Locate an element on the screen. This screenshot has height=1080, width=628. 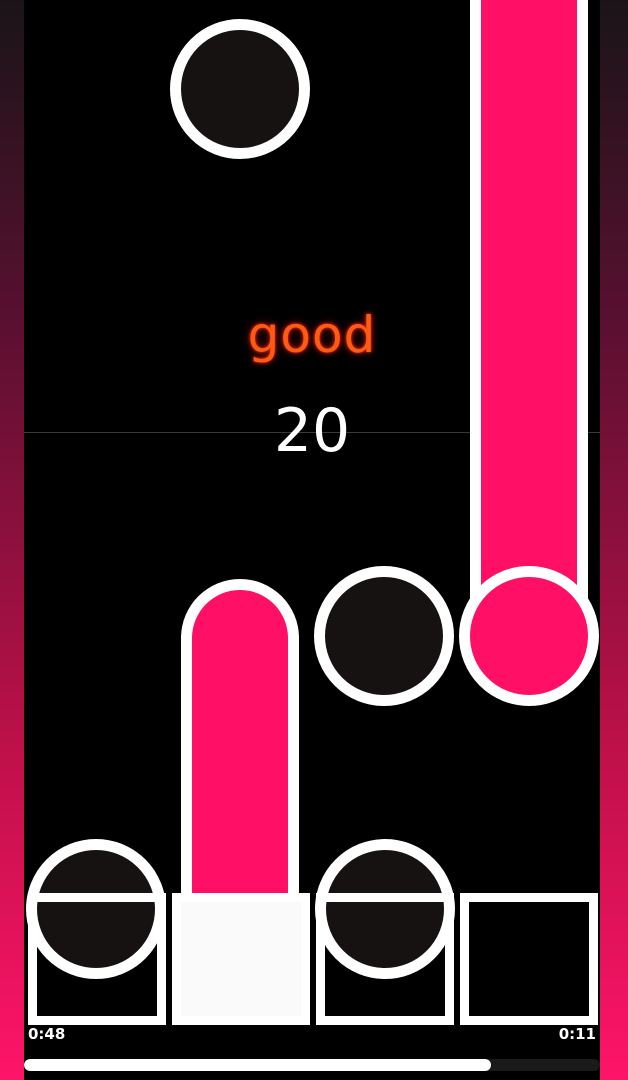
song-progress-bar is located at coordinates (312, 1065).